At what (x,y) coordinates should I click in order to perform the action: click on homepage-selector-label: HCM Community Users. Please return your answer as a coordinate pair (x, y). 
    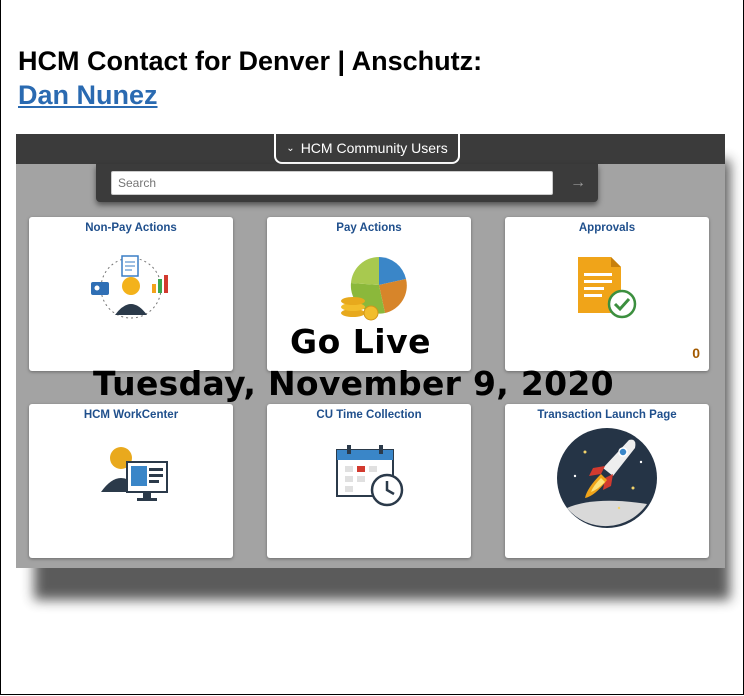
    Looking at the image, I should click on (374, 148).